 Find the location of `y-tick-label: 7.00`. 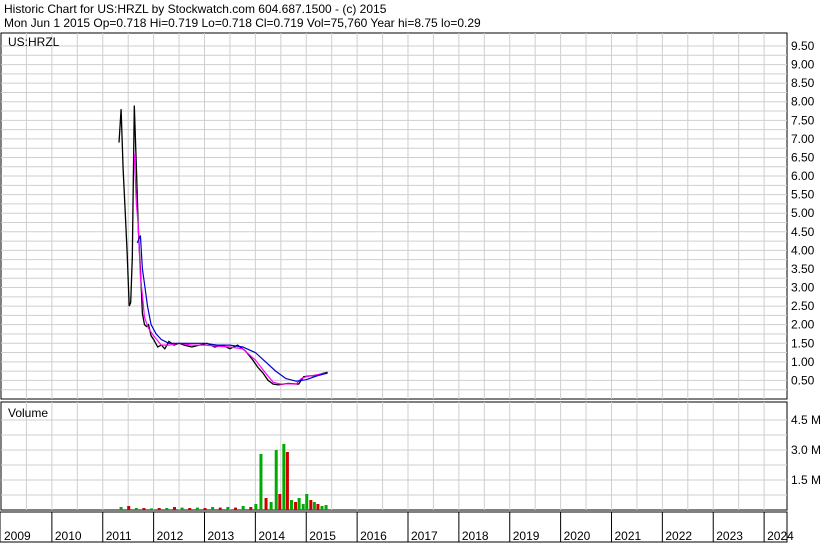

y-tick-label: 7.00 is located at coordinates (803, 139).